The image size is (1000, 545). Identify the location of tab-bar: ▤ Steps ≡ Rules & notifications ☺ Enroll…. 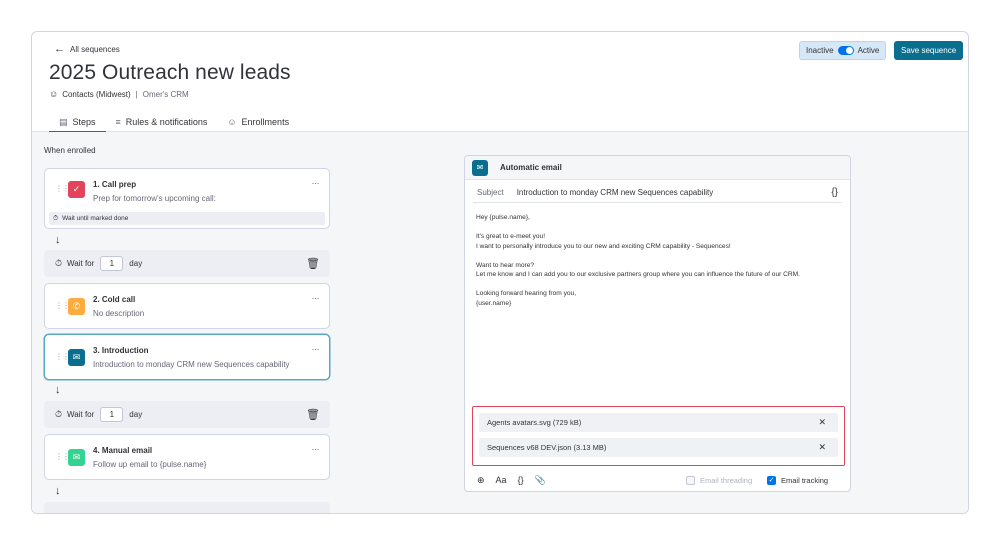
(174, 122).